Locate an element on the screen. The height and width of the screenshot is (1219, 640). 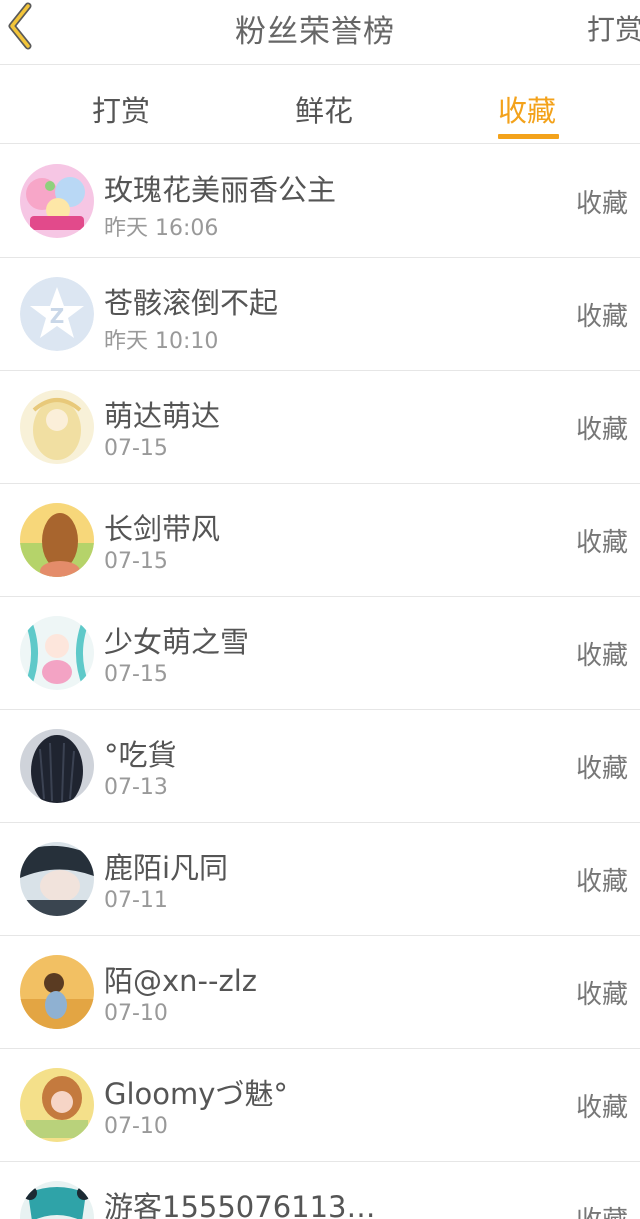
tab-favorites: 收藏 is located at coordinates (527, 109).